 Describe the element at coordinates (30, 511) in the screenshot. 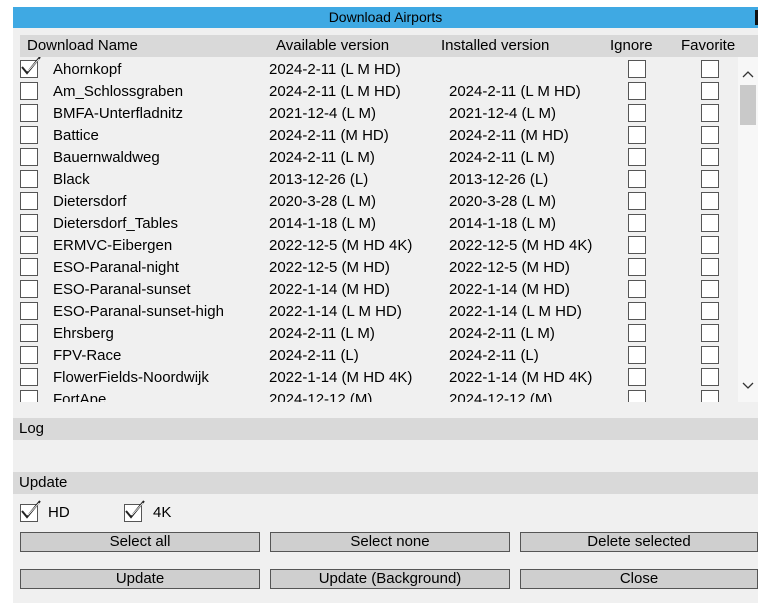

I see `hd-checkbox` at that location.